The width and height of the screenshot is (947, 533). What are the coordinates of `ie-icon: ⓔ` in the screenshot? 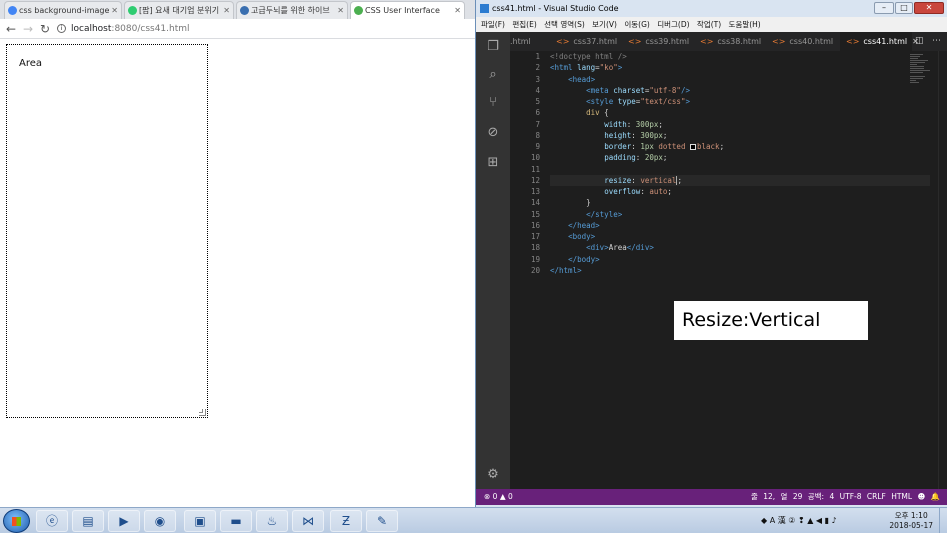 It's located at (52, 521).